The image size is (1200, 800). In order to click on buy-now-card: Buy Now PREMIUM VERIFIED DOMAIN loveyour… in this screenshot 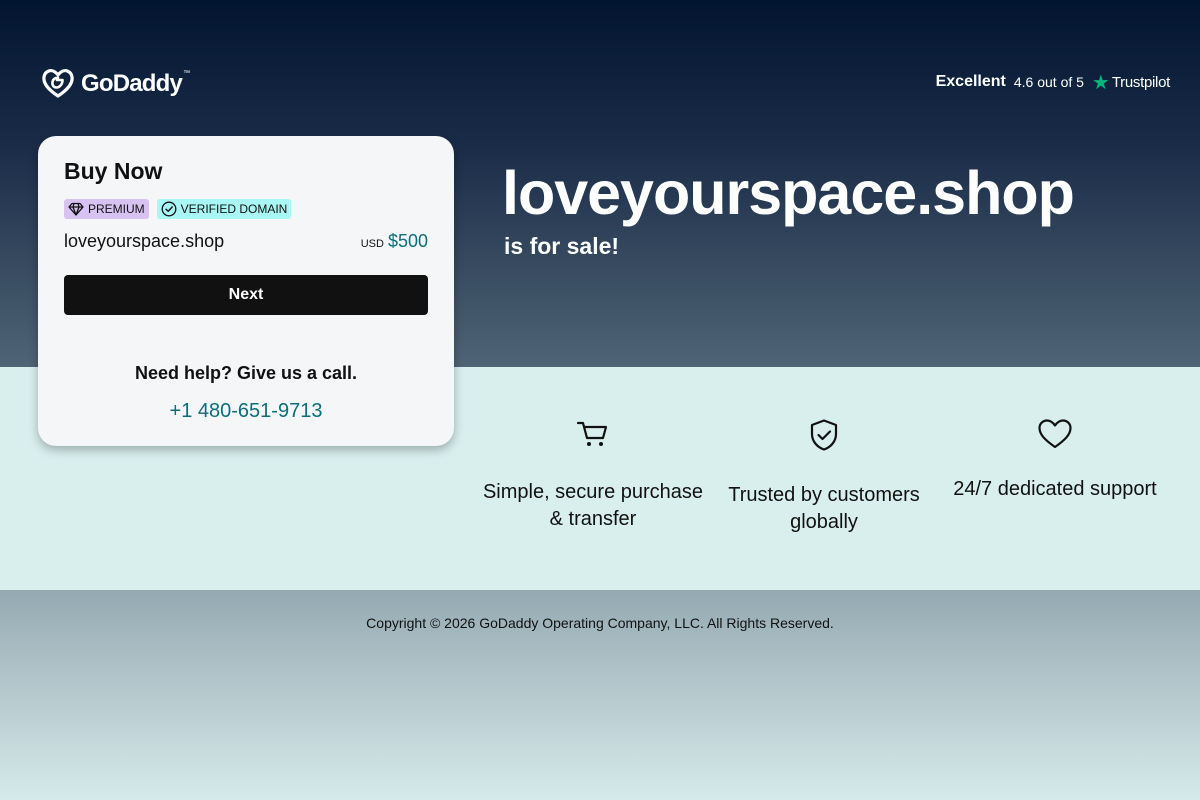, I will do `click(246, 291)`.